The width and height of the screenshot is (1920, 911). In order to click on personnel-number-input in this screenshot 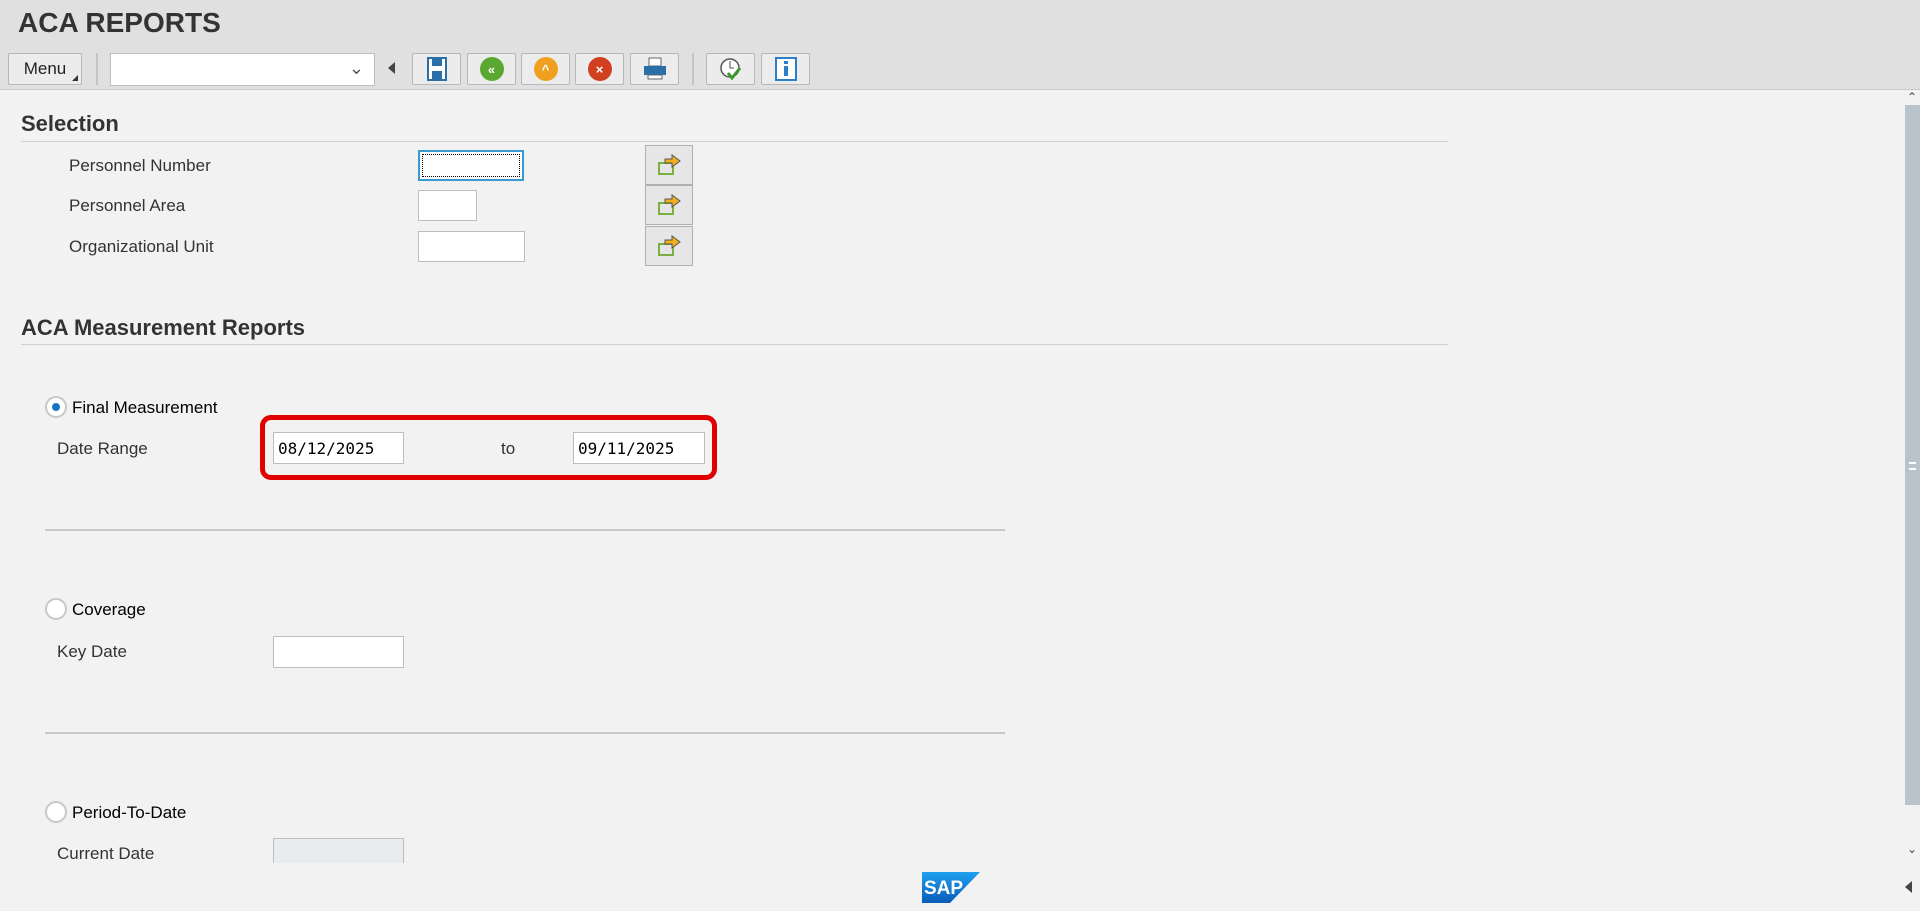, I will do `click(471, 165)`.